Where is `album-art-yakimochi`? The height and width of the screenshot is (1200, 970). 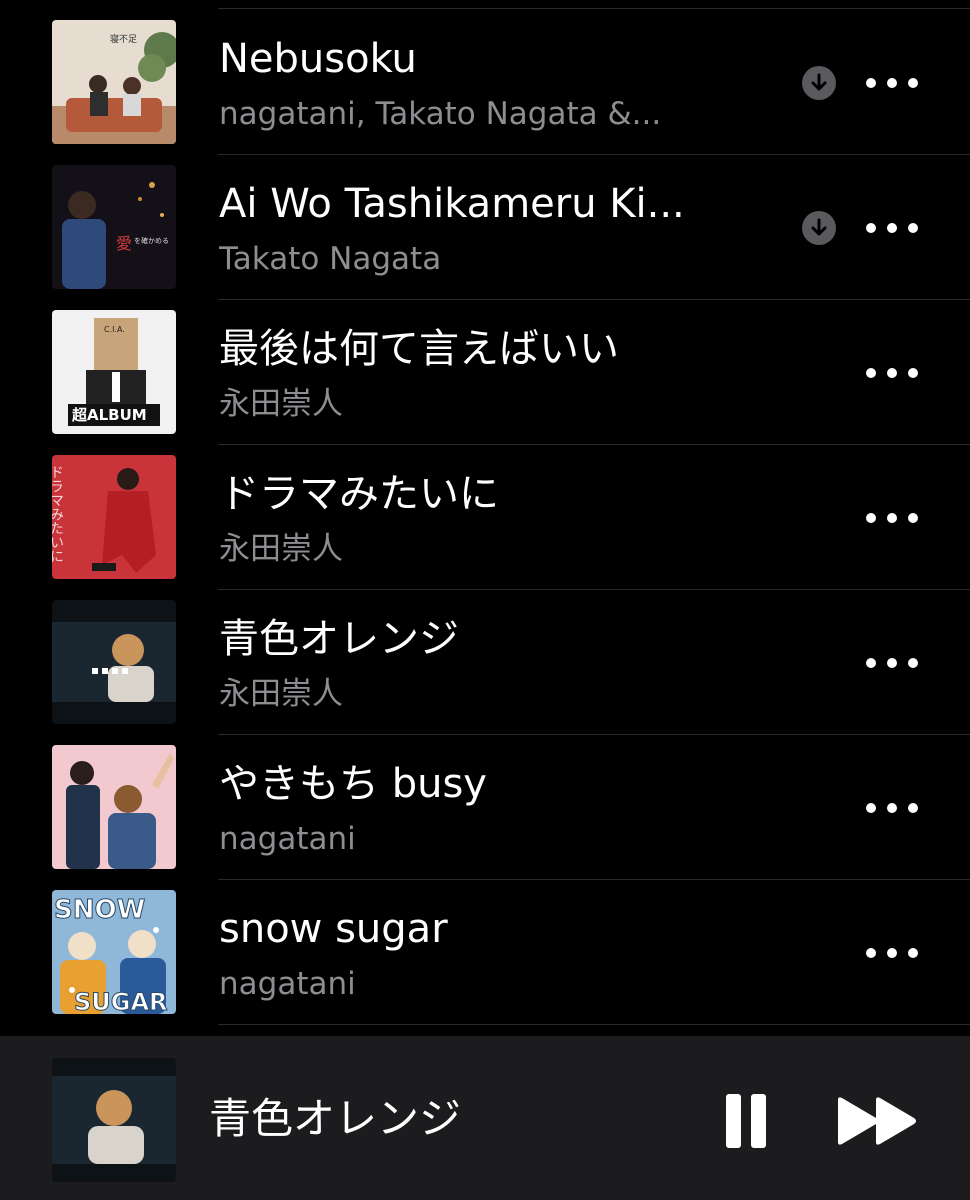
album-art-yakimochi is located at coordinates (114, 807).